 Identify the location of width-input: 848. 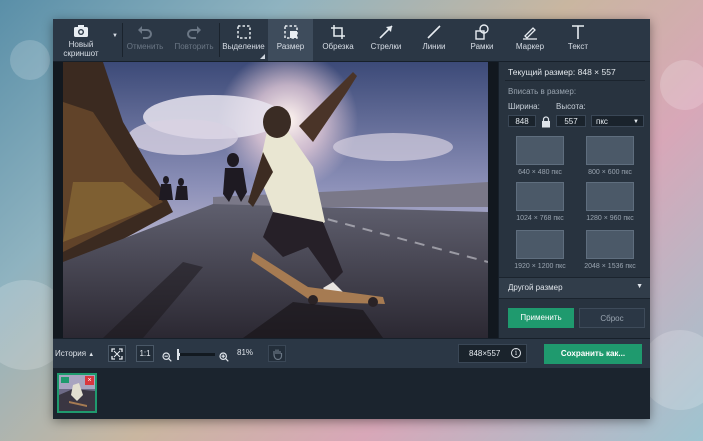
(522, 121).